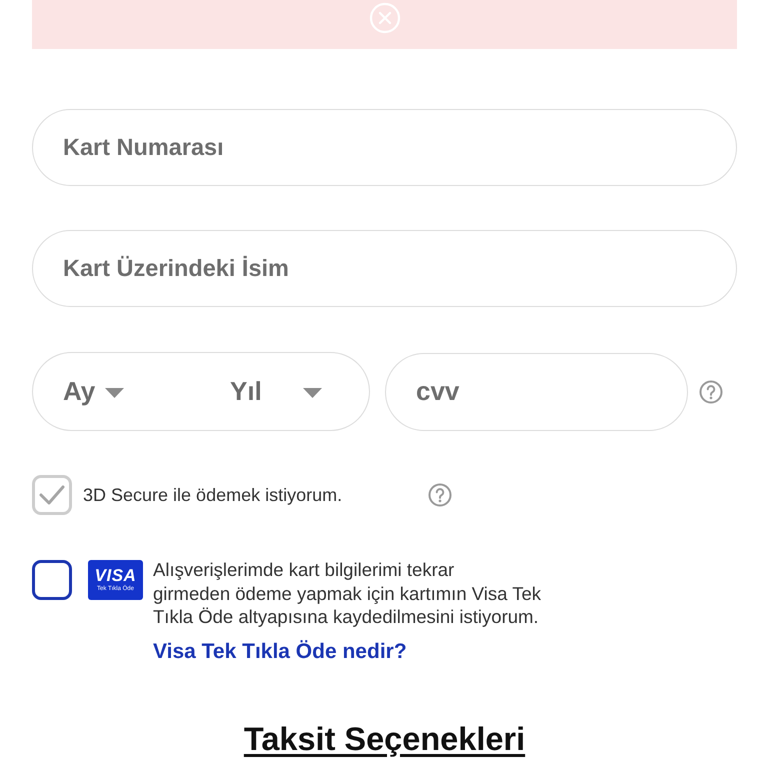 The image size is (768, 768). I want to click on section-heading: Taksit Seçenekleri, so click(384, 739).